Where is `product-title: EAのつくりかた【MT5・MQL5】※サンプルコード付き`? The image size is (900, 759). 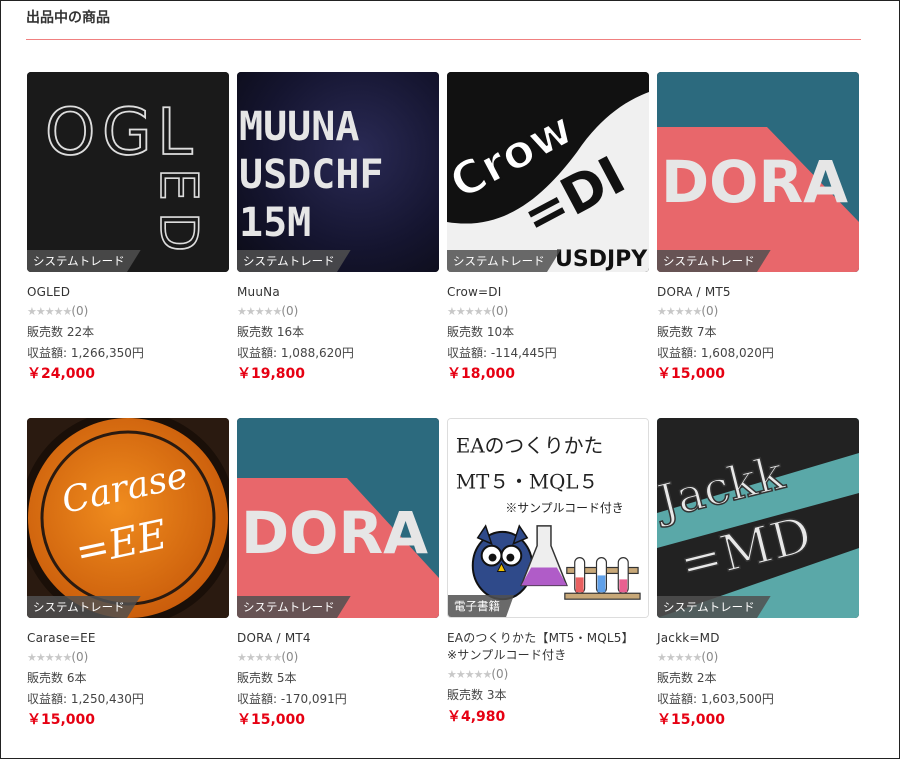 product-title: EAのつくりかた【MT5・MQL5】※サンプルコード付き is located at coordinates (542, 647).